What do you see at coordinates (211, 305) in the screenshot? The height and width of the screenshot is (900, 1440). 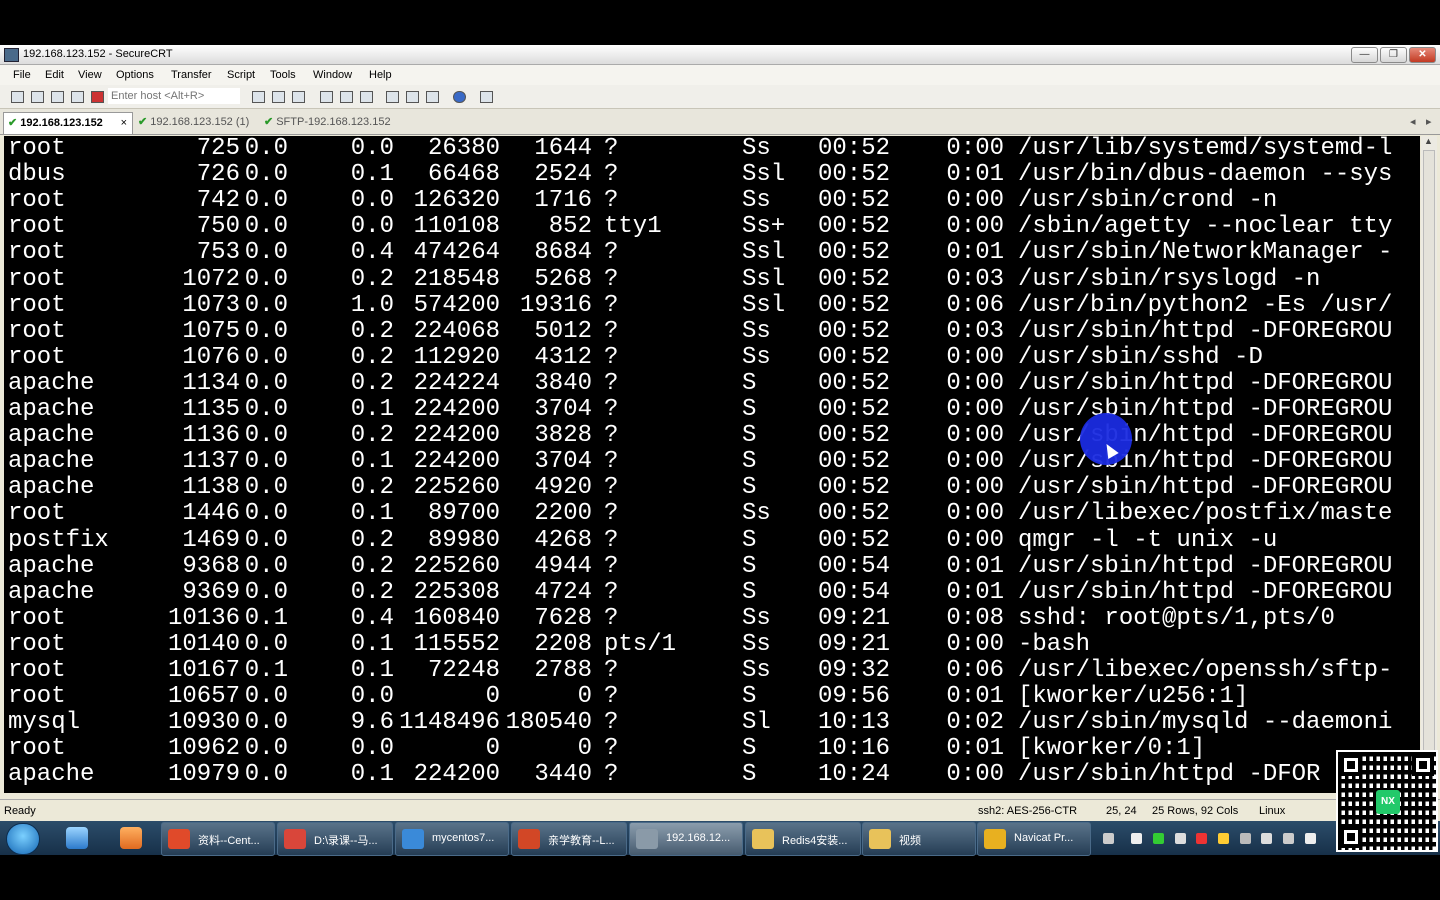 I see `process-cell: 1073` at bounding box center [211, 305].